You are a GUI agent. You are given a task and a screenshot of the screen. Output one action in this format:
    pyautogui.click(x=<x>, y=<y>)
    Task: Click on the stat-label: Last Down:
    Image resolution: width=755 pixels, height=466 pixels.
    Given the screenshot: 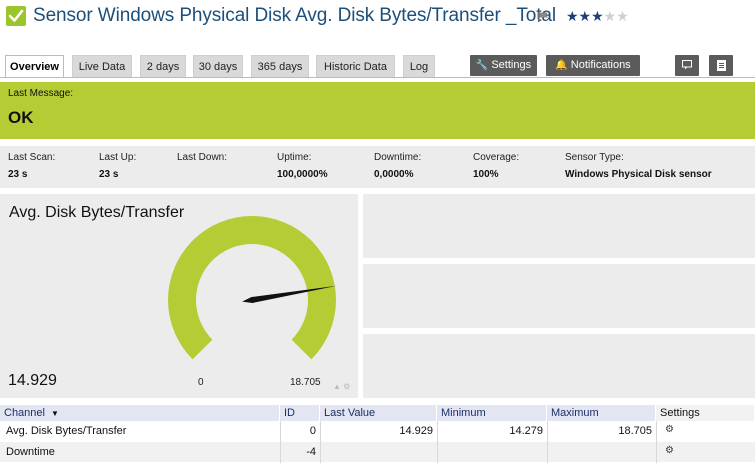 What is the action you would take?
    pyautogui.click(x=202, y=157)
    